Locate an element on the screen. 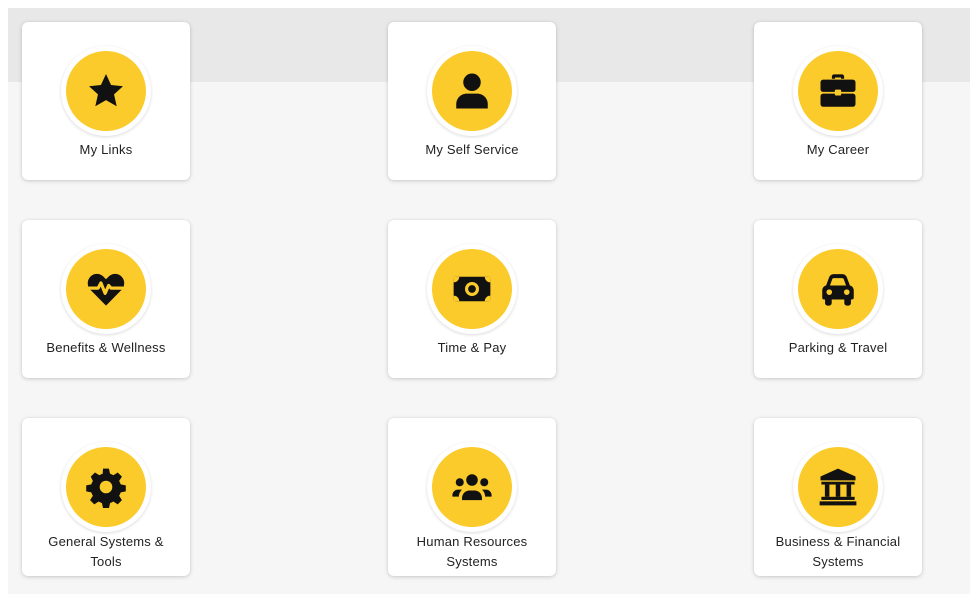  tile-label: Parking & Travel is located at coordinates (838, 348).